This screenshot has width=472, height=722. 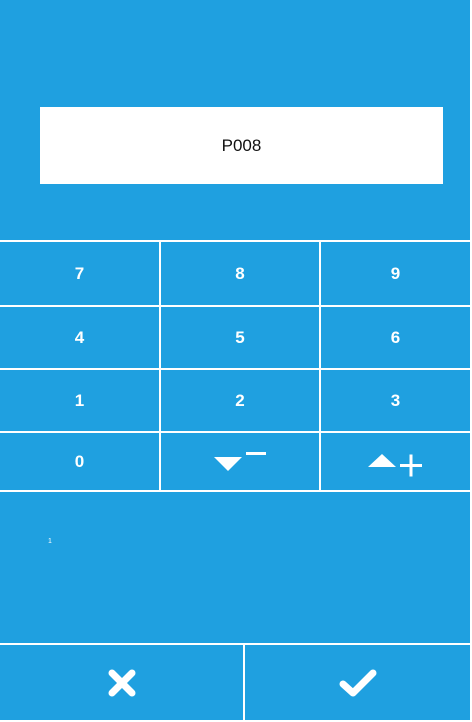 I want to click on confirm-button, so click(x=357, y=682).